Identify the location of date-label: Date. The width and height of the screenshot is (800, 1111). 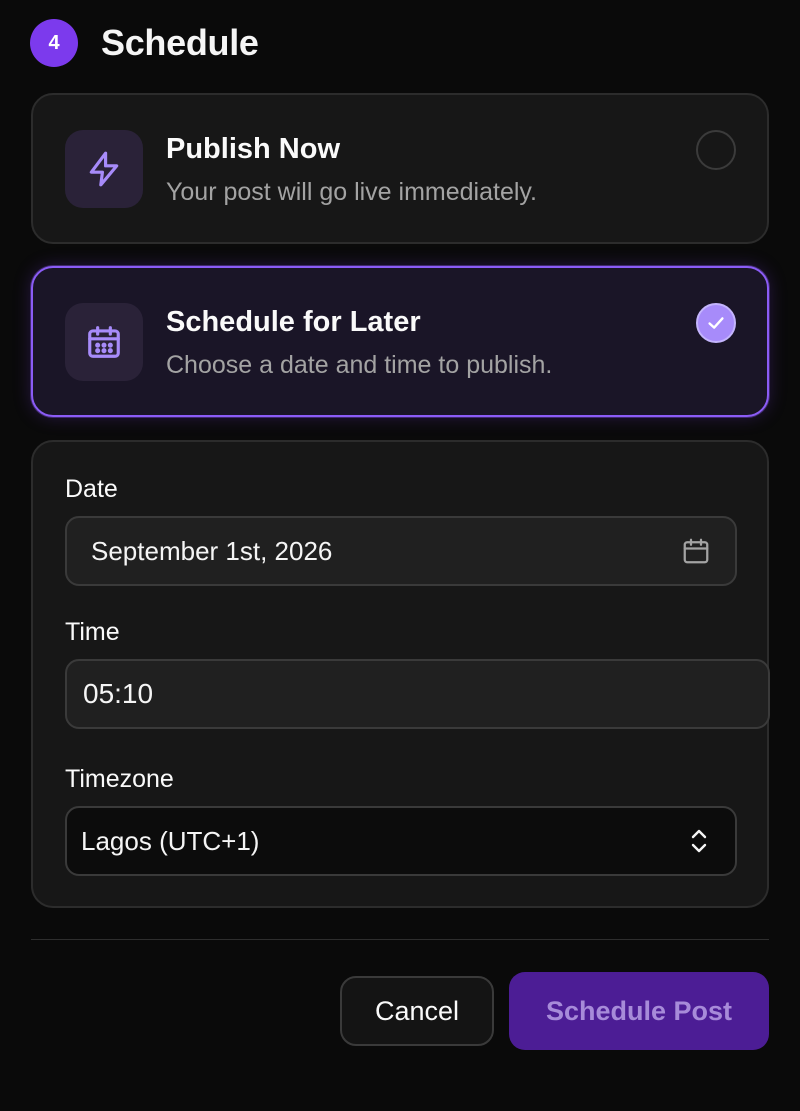
(91, 489).